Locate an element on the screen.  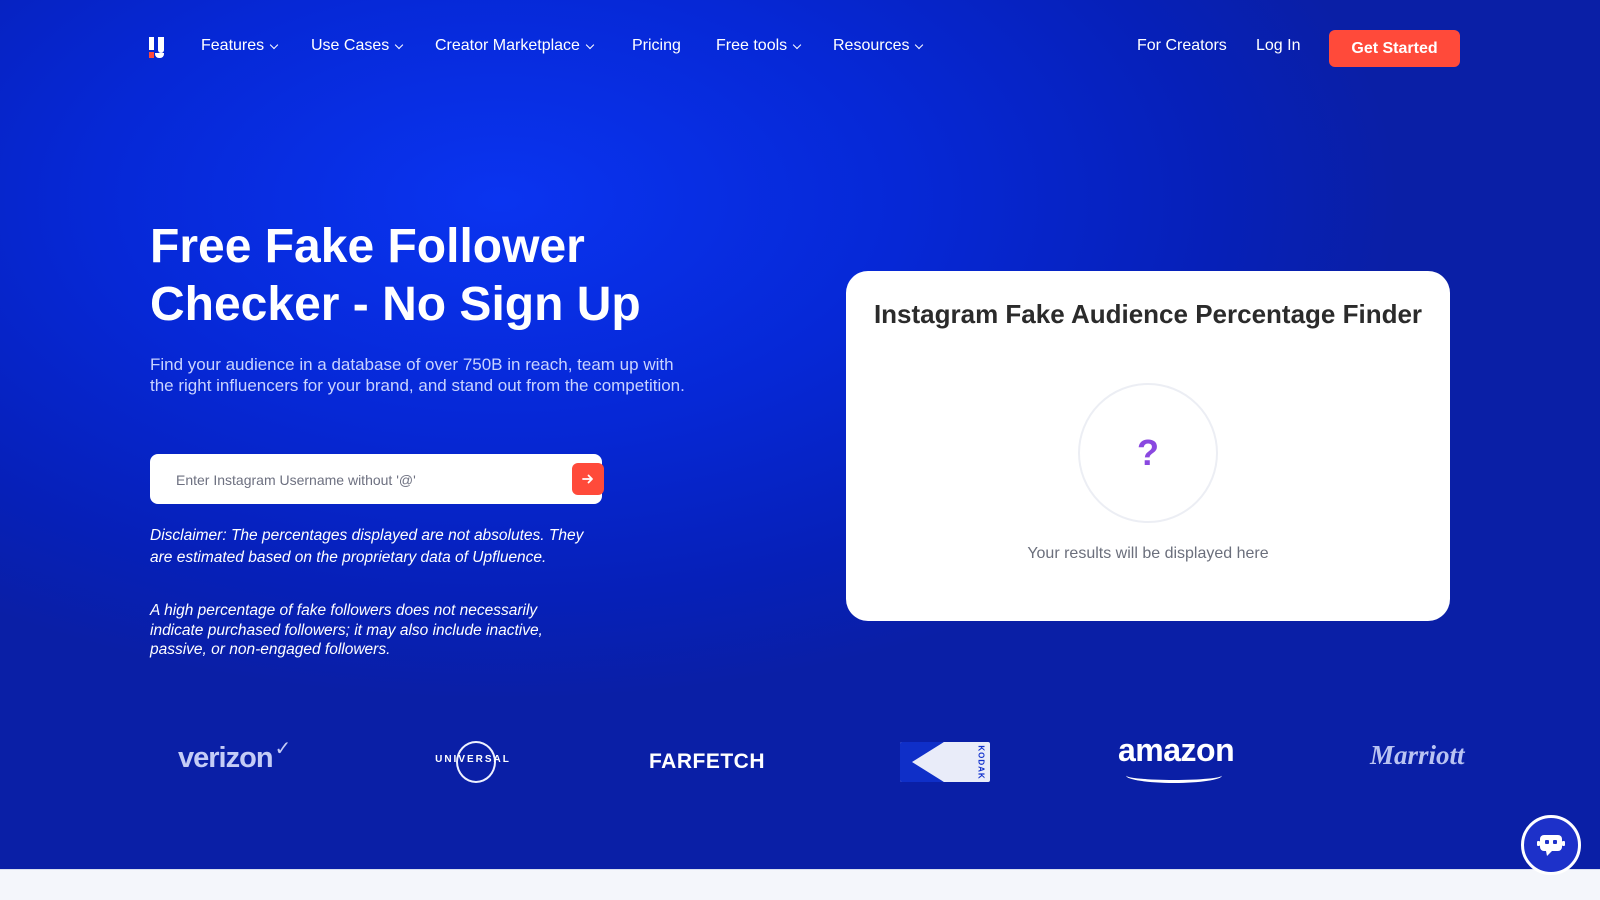
nav-item-label: Creator Marketplace is located at coordinates (507, 45).